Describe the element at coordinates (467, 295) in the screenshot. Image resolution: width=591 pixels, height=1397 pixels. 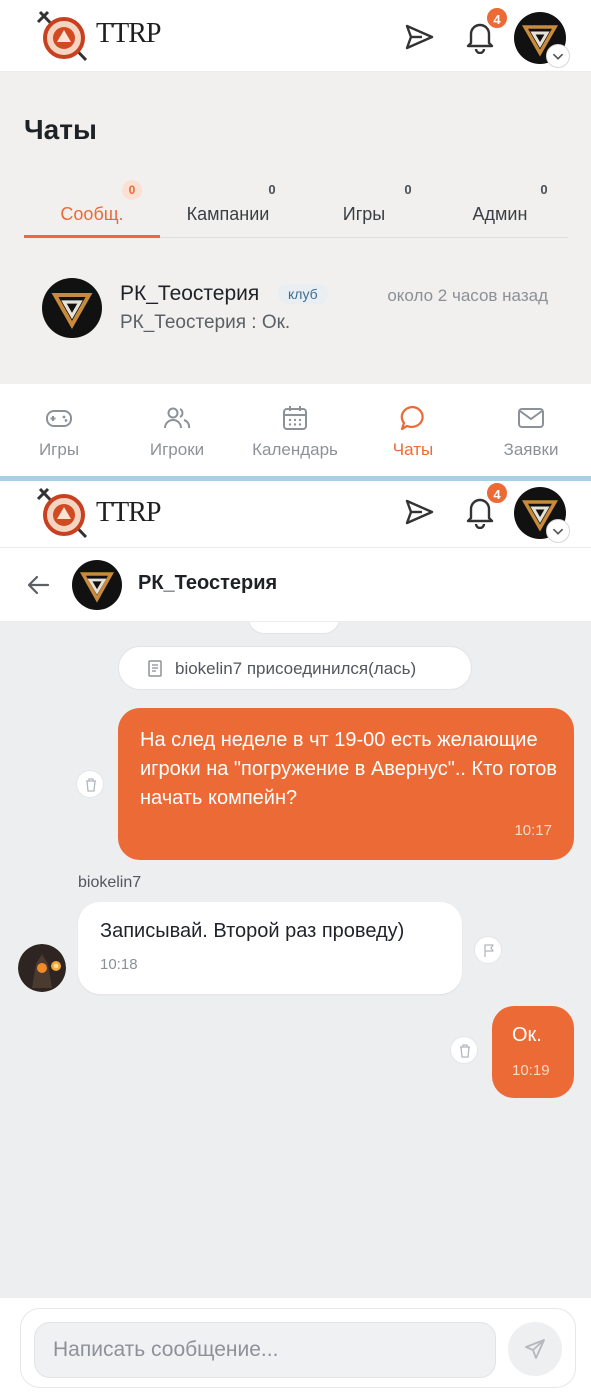
I see `chat-time: около 2 часов назад` at that location.